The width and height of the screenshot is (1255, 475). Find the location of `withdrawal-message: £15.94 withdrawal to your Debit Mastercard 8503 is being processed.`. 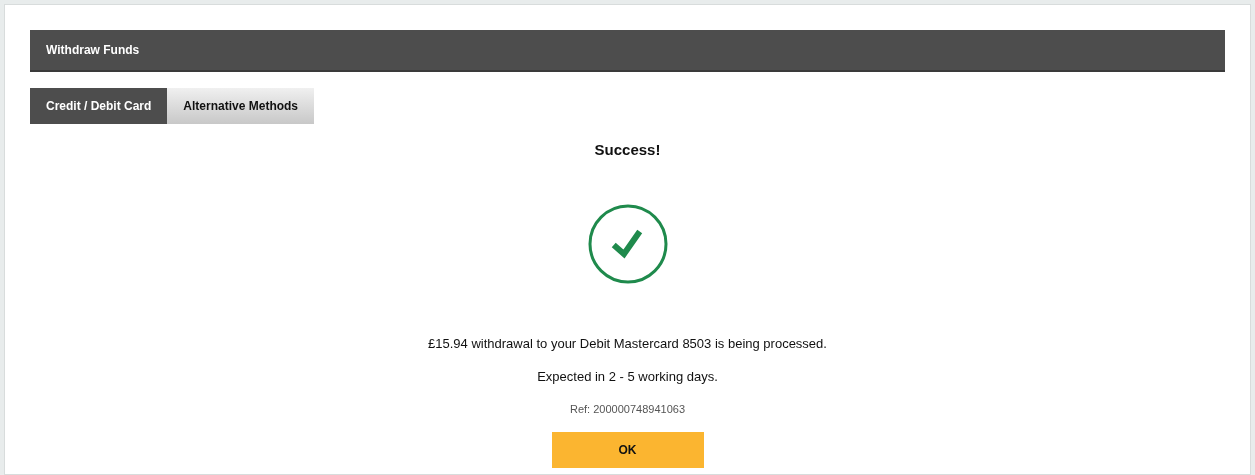

withdrawal-message: £15.94 withdrawal to your Debit Mastercard 8503 is being processed. is located at coordinates (627, 343).